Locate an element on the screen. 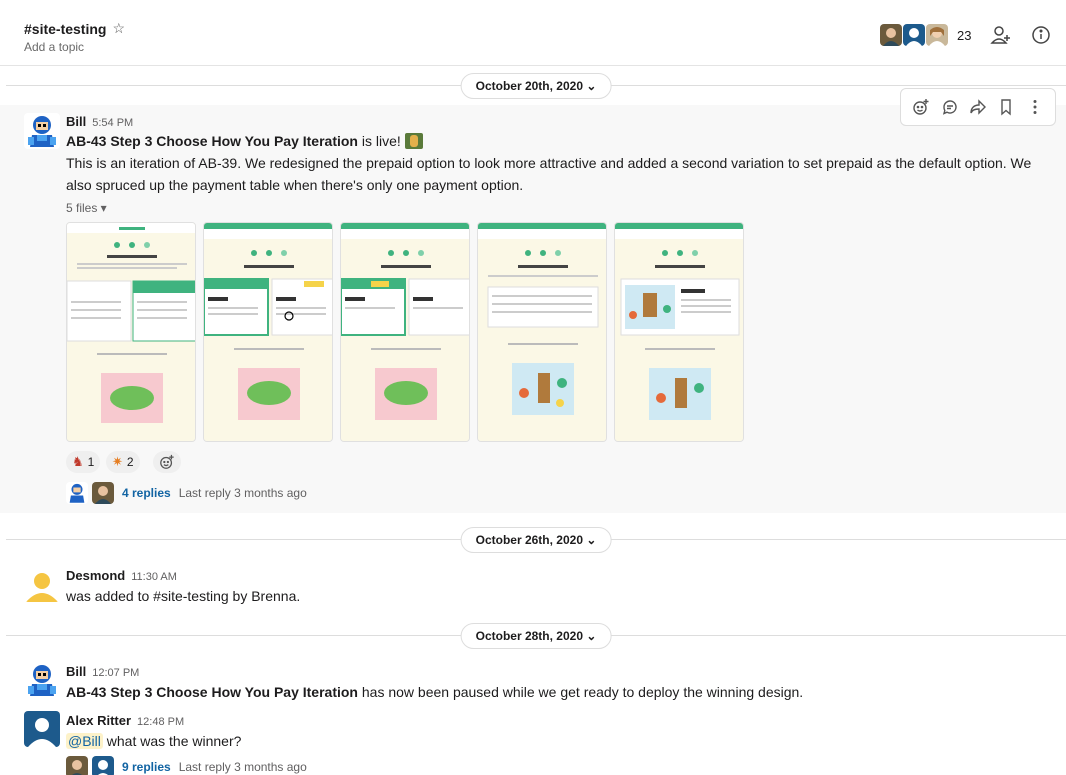 This screenshot has width=1066, height=775. message-body: was added to #site-testing by Brenna. is located at coordinates (183, 596).